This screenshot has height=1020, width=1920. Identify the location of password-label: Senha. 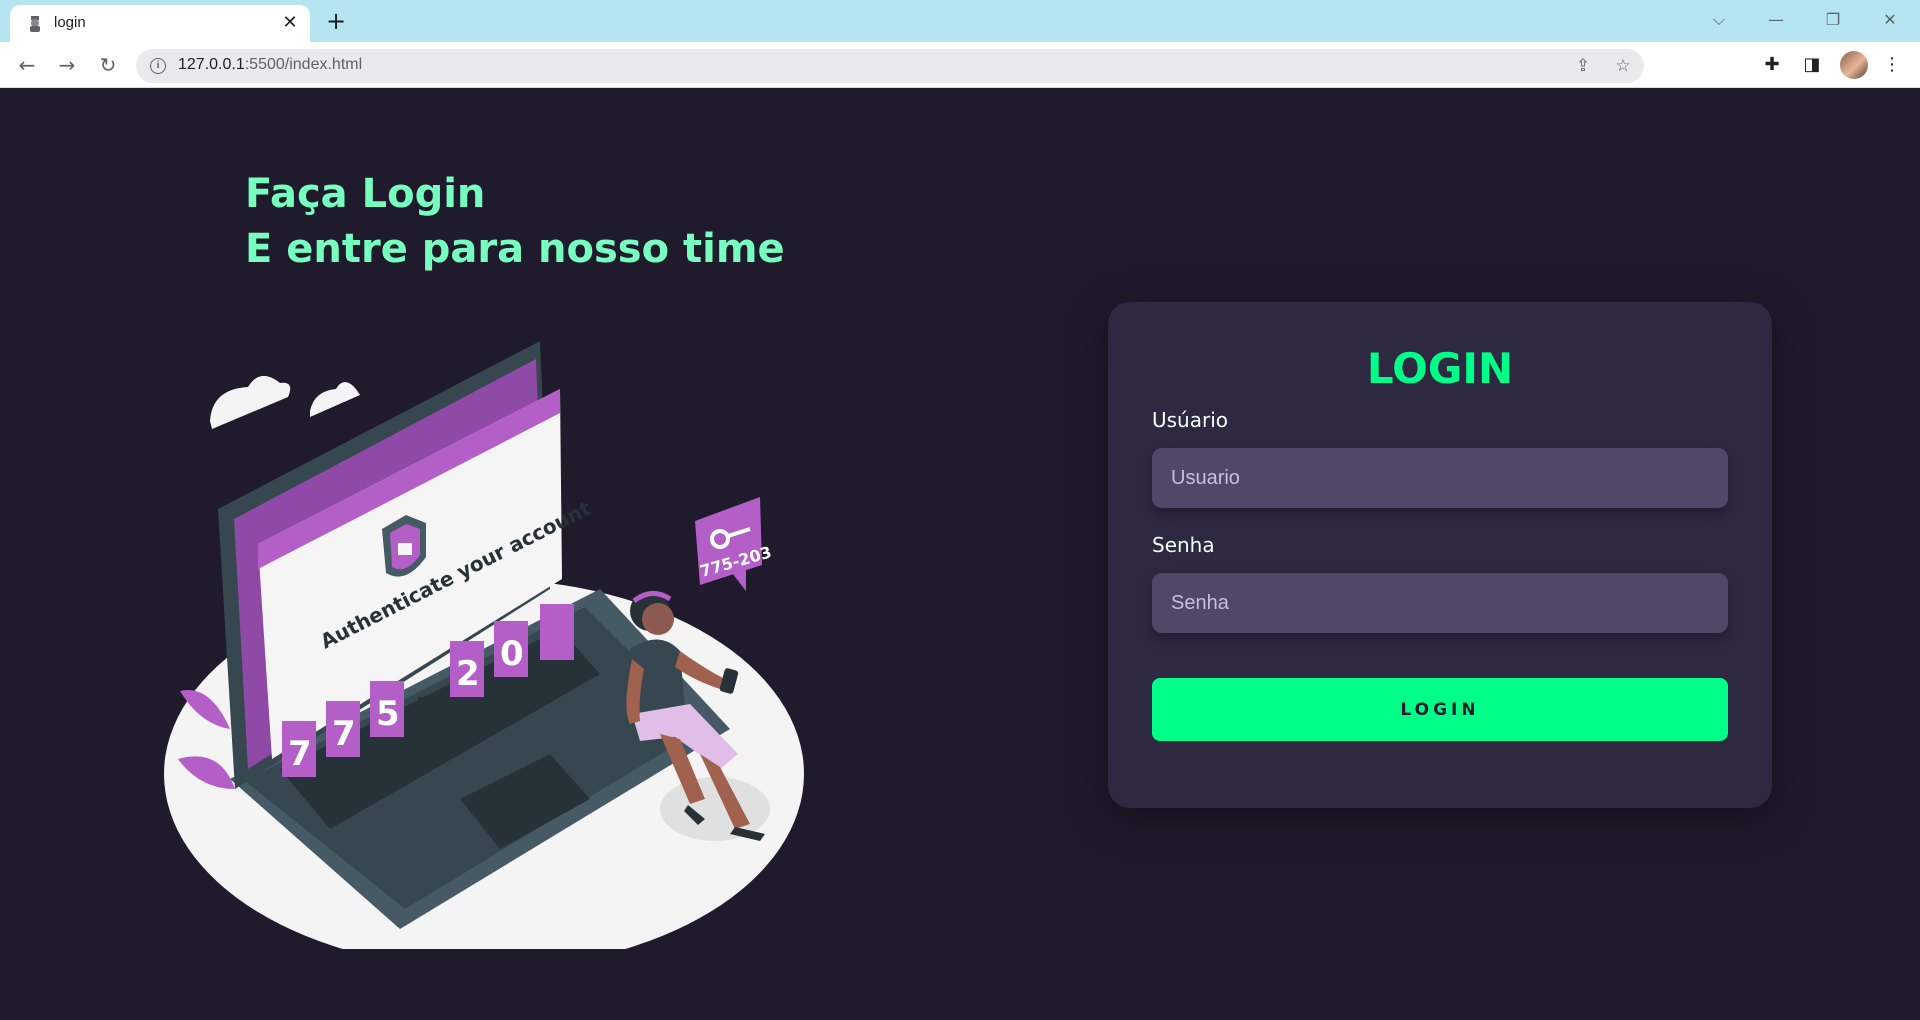
(1183, 545).